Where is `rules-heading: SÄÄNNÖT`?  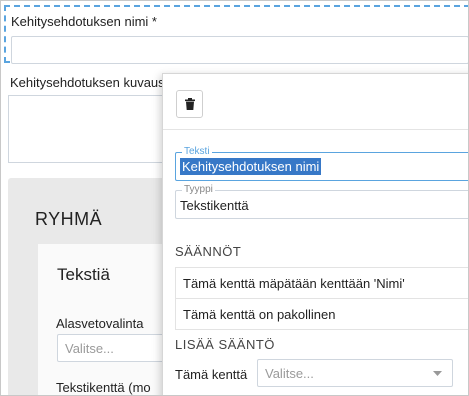 rules-heading: SÄÄNNÖT is located at coordinates (208, 251).